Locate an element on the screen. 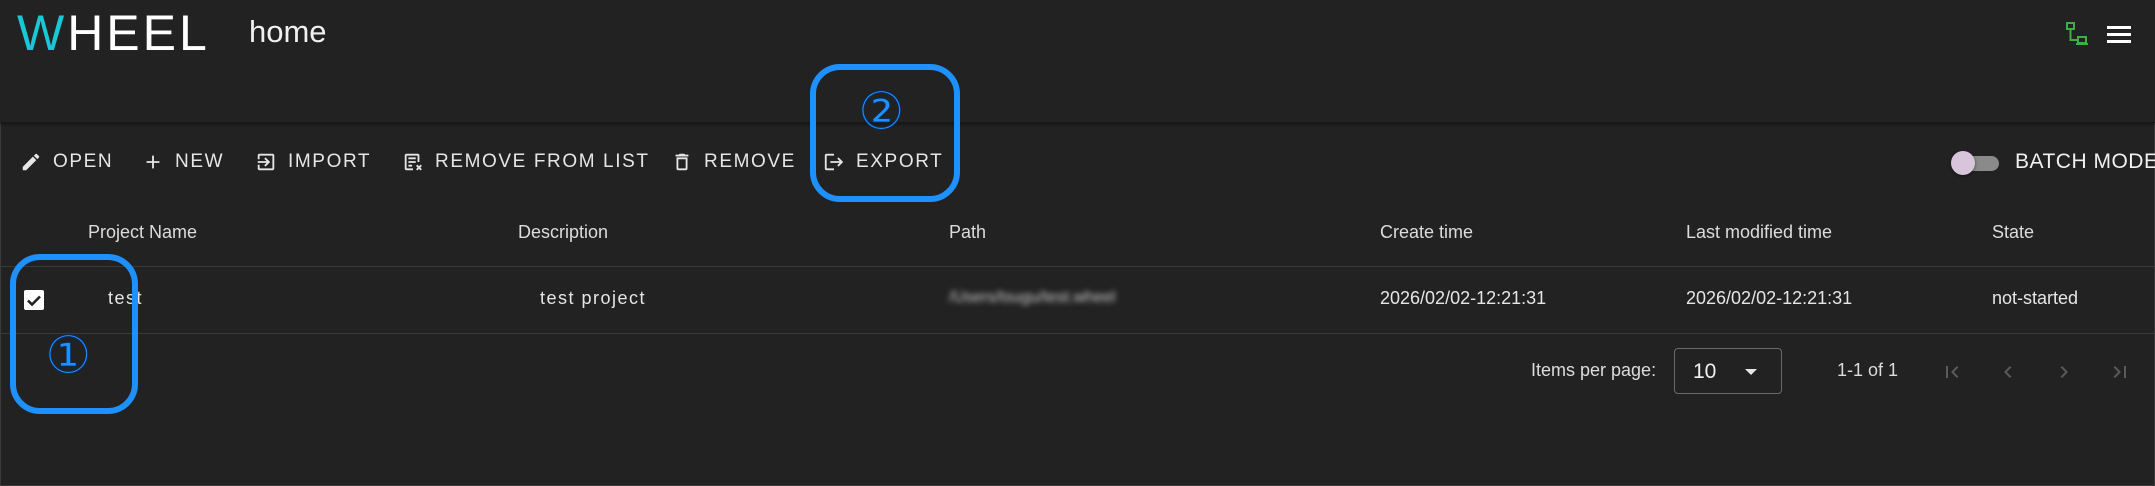 The height and width of the screenshot is (486, 2155). create-time-cell: 2026/02/02-12:21:31 is located at coordinates (1463, 298).